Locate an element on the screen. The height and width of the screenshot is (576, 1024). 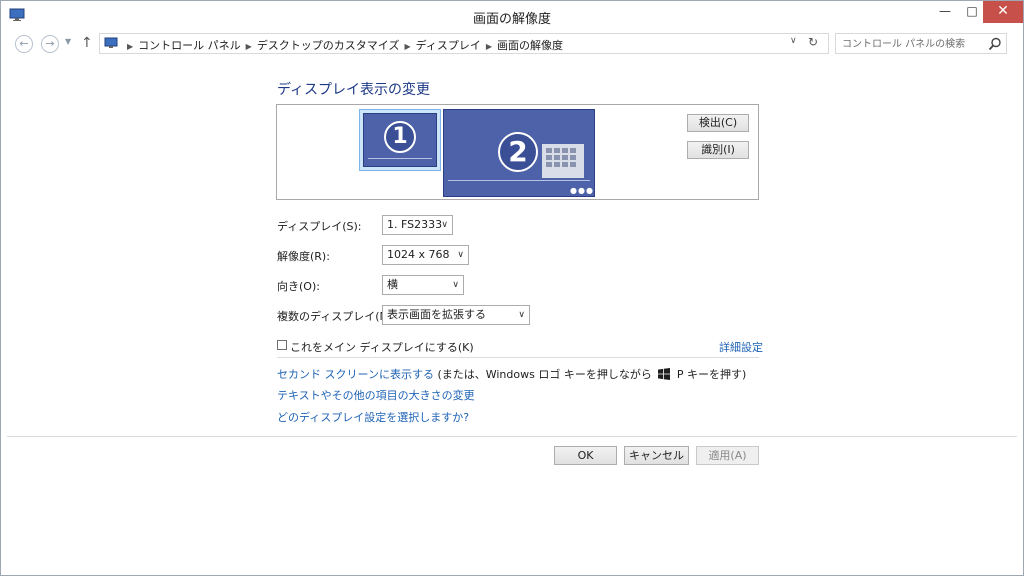
up-arrow-icon: ↑ is located at coordinates (87, 43).